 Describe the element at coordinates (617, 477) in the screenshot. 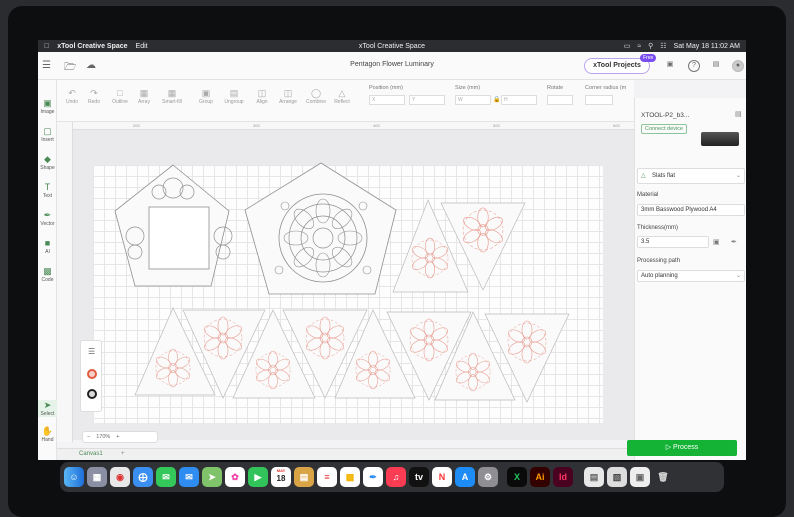

I see `stack-icon: ▧` at that location.